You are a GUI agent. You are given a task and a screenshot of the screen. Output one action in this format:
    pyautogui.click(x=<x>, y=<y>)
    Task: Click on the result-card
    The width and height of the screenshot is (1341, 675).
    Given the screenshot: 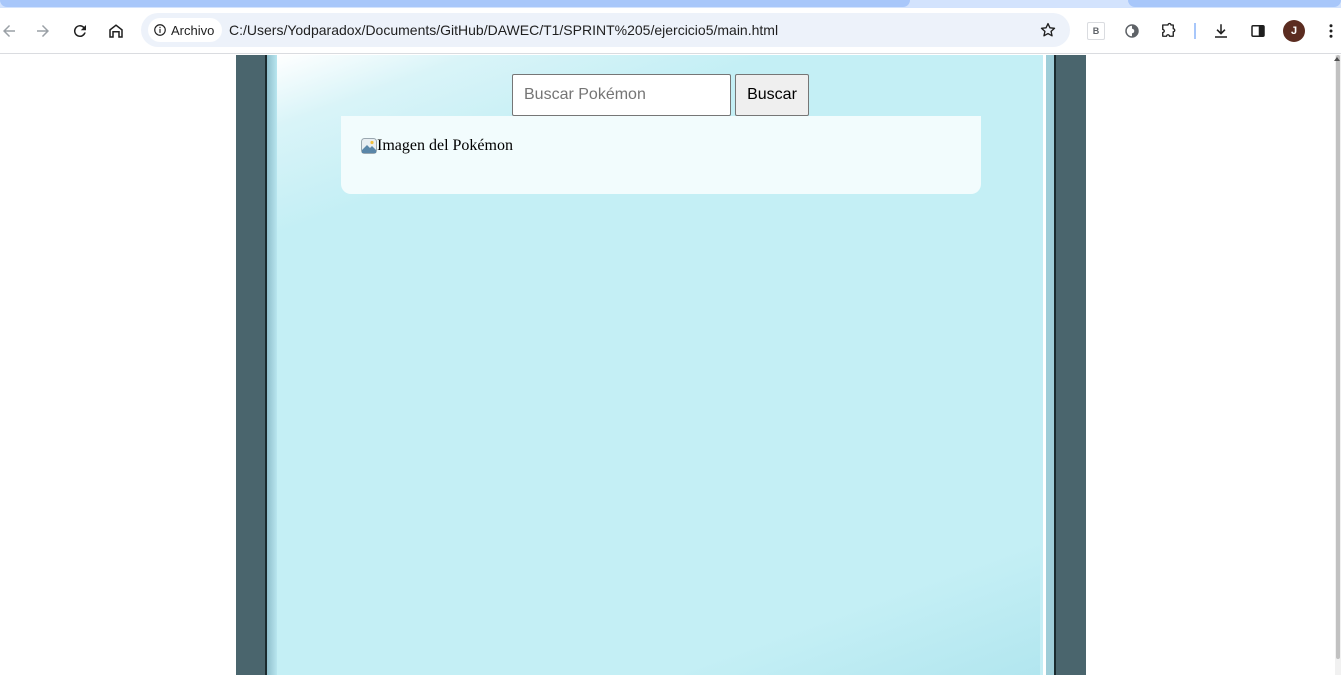 What is the action you would take?
    pyautogui.click(x=661, y=155)
    